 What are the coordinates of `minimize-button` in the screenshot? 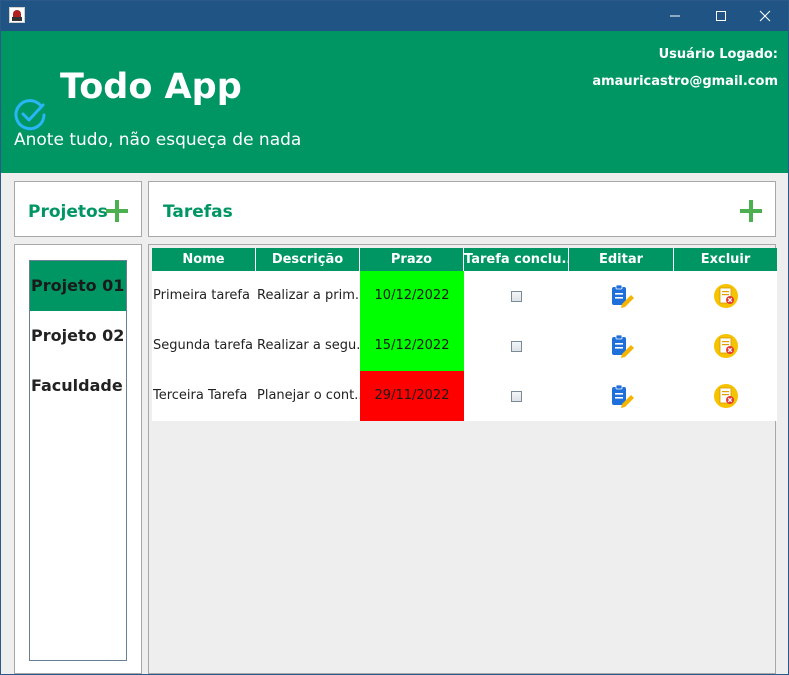 It's located at (675, 16).